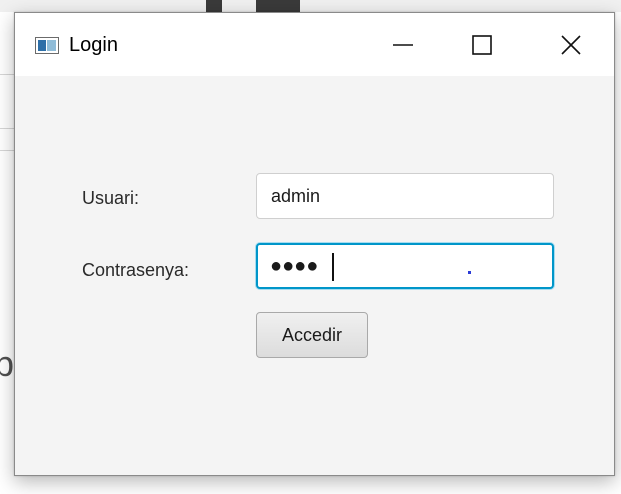 This screenshot has width=621, height=494. I want to click on login-button: Accedir, so click(312, 335).